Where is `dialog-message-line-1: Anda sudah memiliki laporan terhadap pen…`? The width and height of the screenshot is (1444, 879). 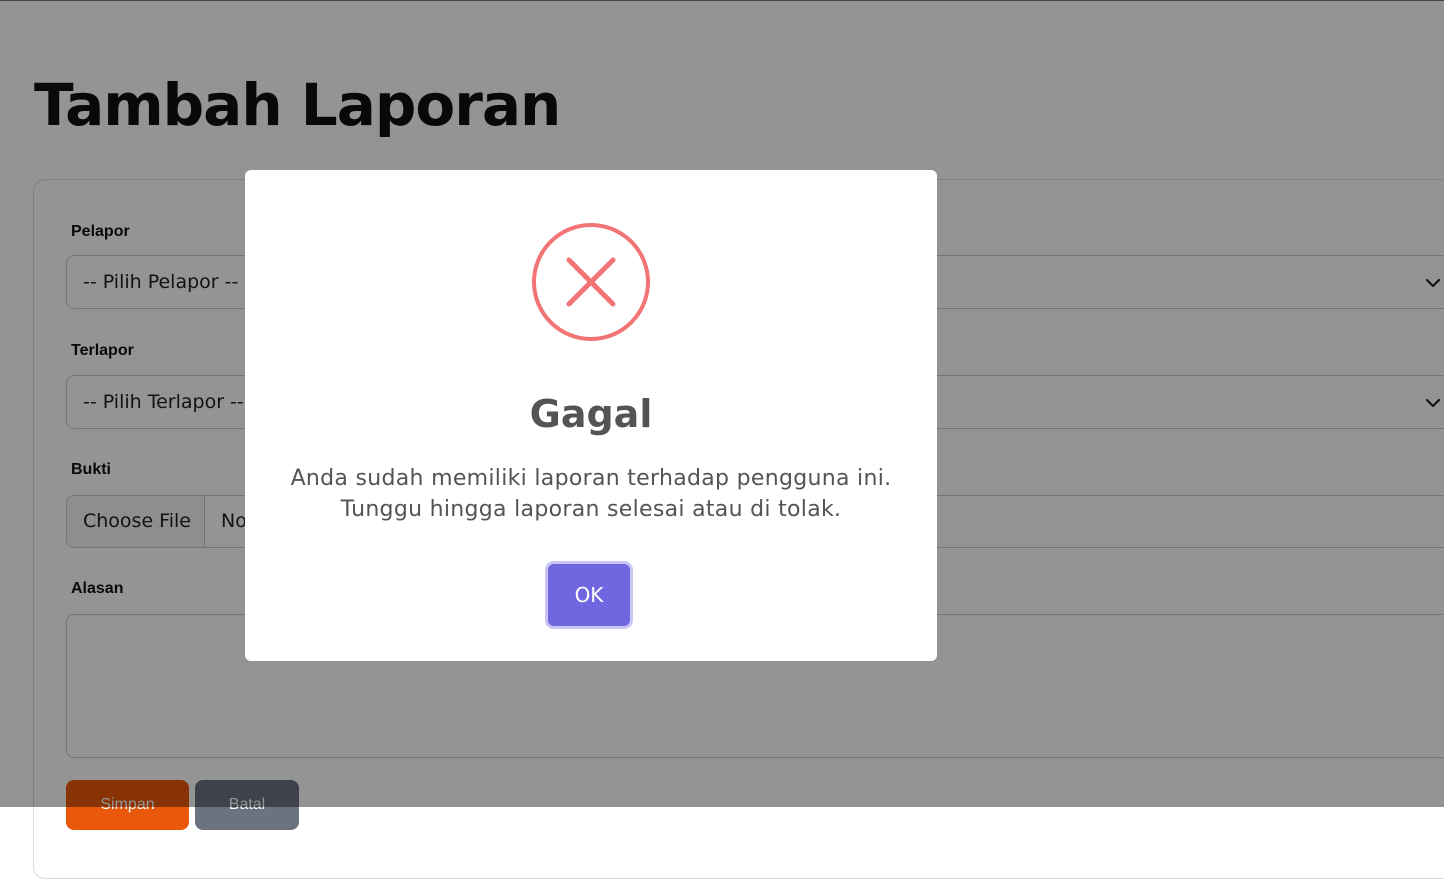
dialog-message-line-1: Anda sudah memiliki laporan terhadap pen… is located at coordinates (591, 478).